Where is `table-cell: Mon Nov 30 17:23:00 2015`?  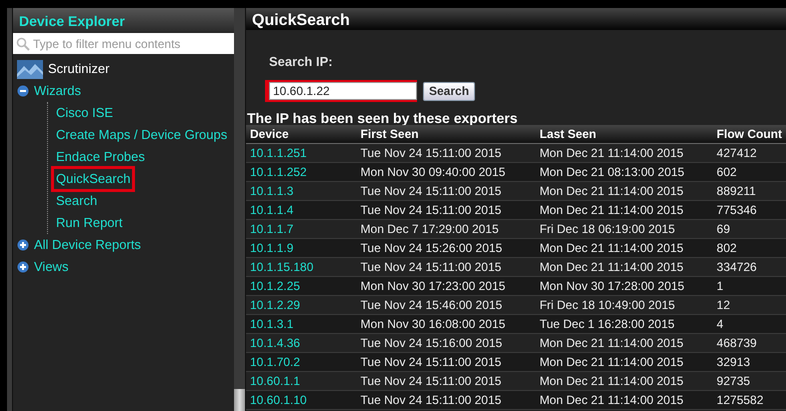 table-cell: Mon Nov 30 17:23:00 2015 is located at coordinates (446, 285).